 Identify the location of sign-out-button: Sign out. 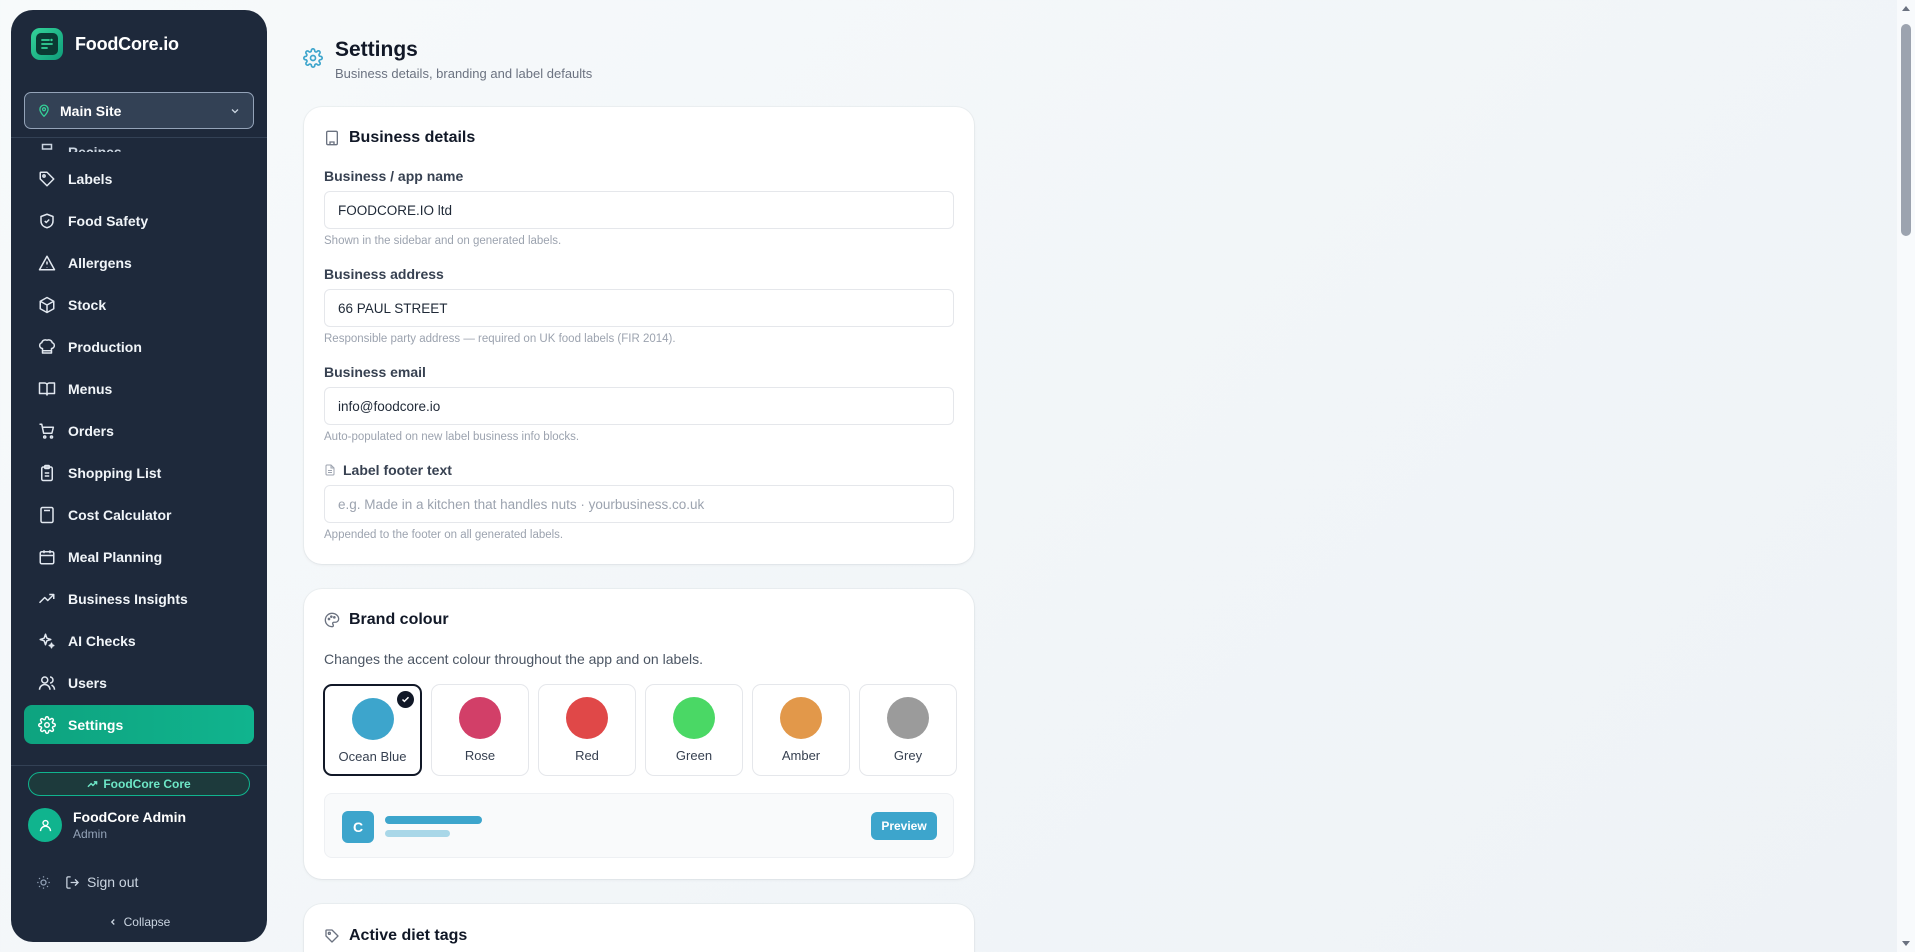
(101, 882).